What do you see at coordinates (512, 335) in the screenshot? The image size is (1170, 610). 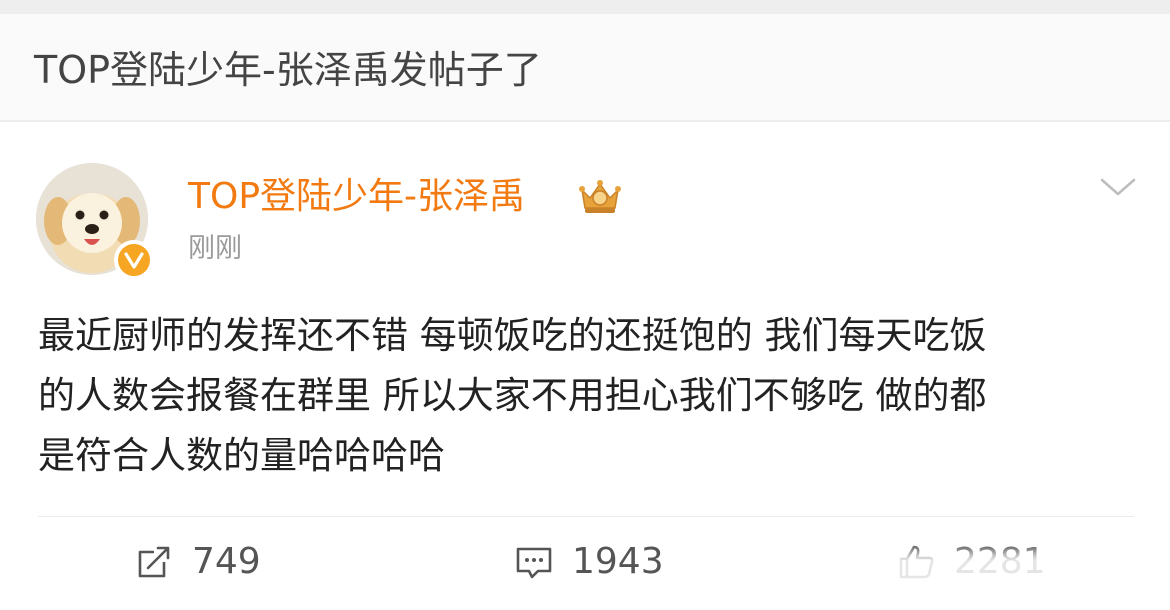 I see `post-text-line: 最近厨师的发挥还不错 每顿饭吃的还挺饱的 我们每天吃饭` at bounding box center [512, 335].